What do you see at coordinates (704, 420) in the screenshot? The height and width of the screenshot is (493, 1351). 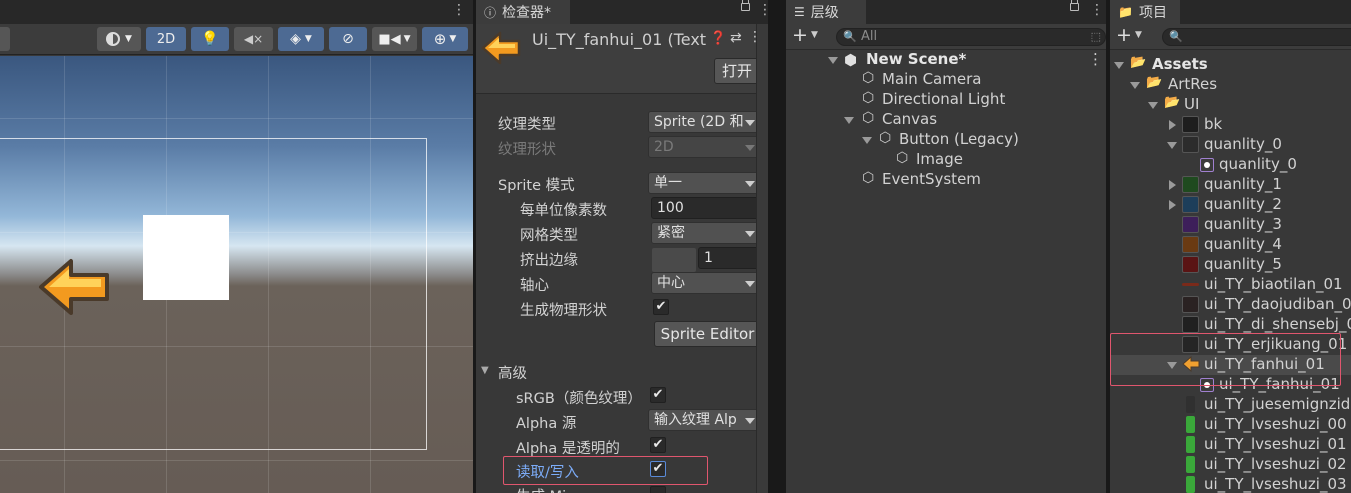 I see `alpha-source-dropdown: 输入纹理 Alp` at bounding box center [704, 420].